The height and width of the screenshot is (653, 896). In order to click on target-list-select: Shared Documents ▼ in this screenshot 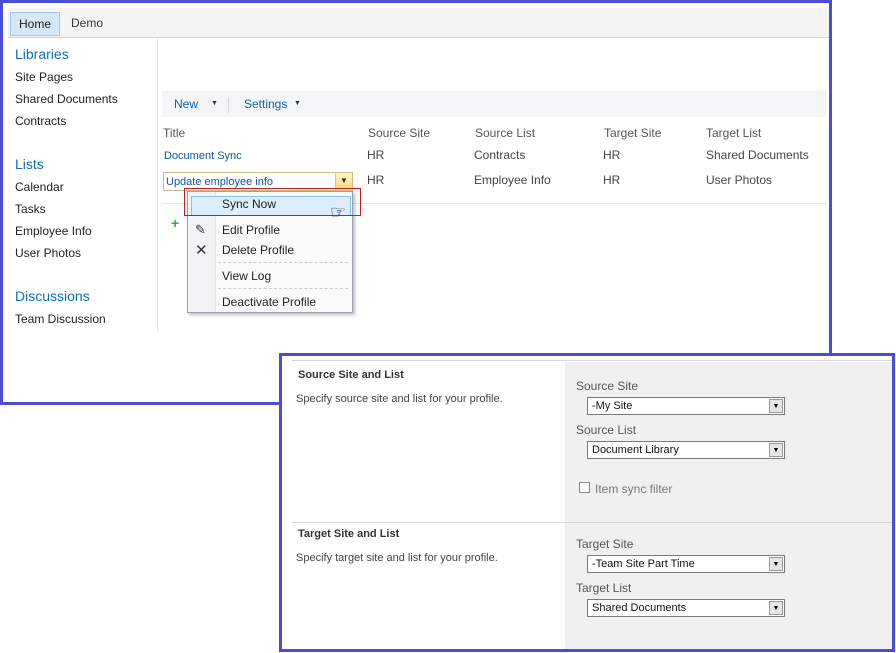, I will do `click(686, 608)`.